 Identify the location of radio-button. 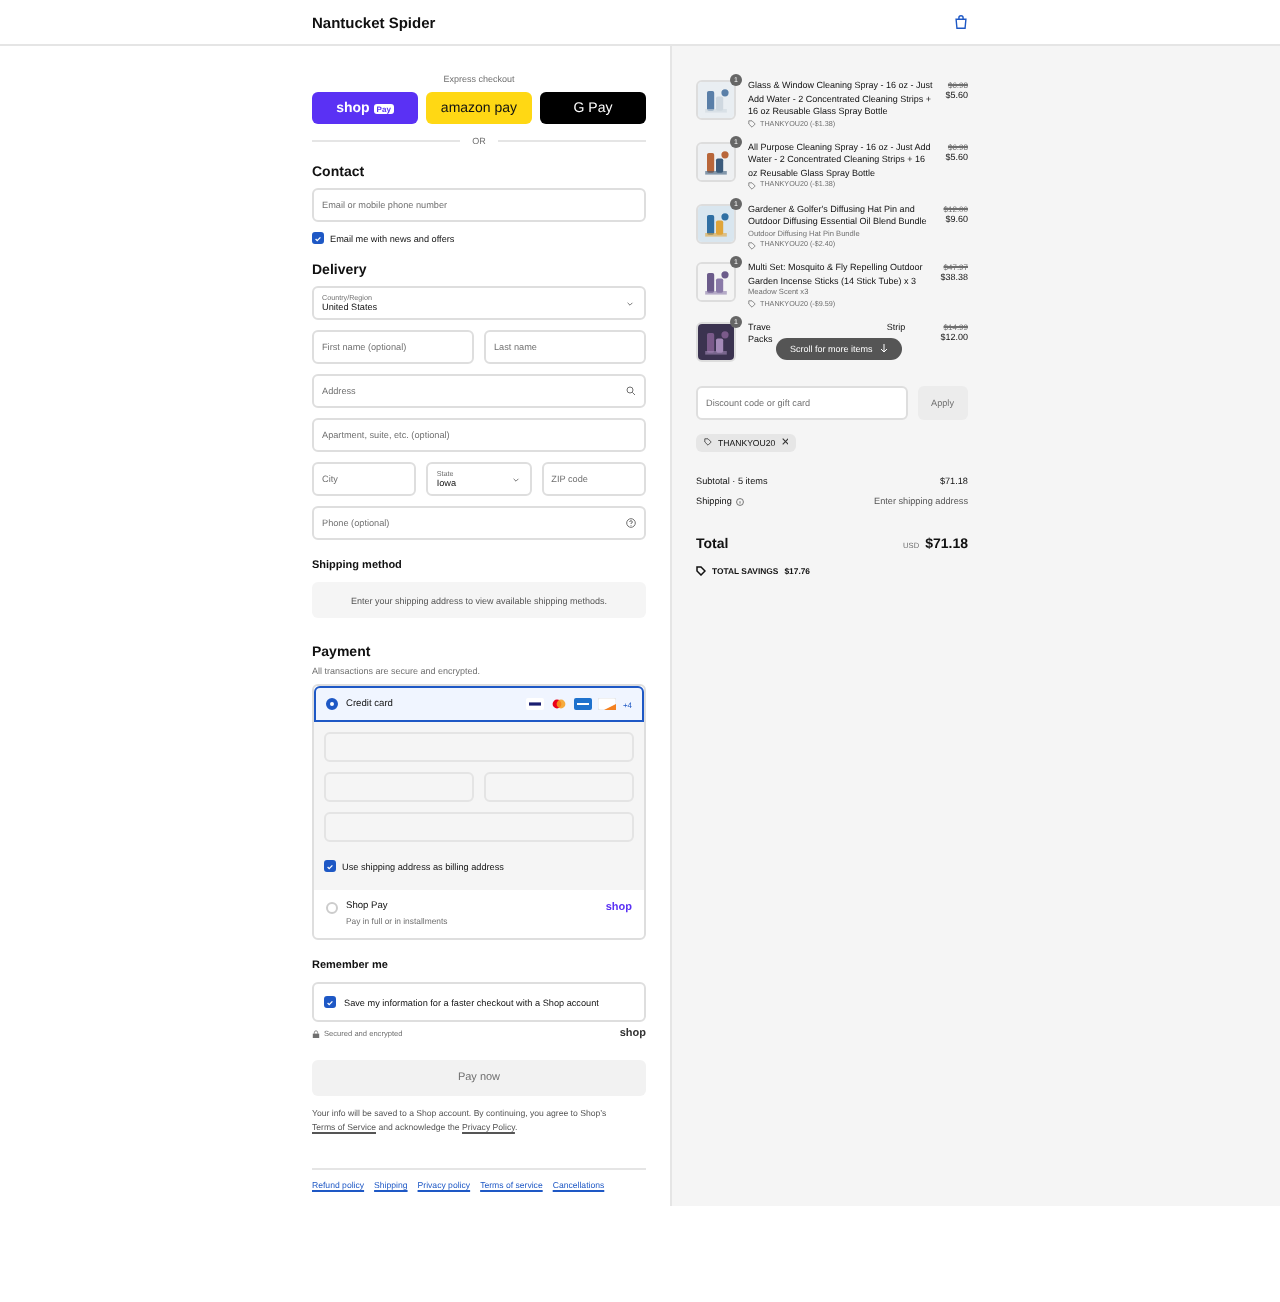
(332, 704).